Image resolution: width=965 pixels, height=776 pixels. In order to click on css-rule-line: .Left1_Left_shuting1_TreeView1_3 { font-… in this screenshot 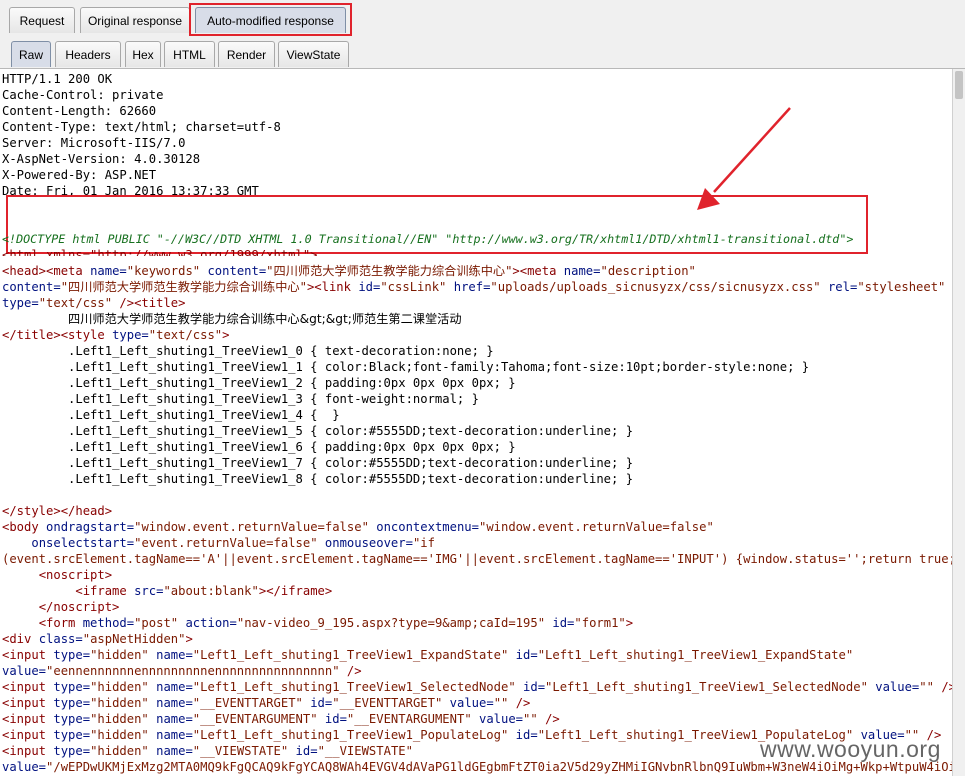, I will do `click(273, 399)`.